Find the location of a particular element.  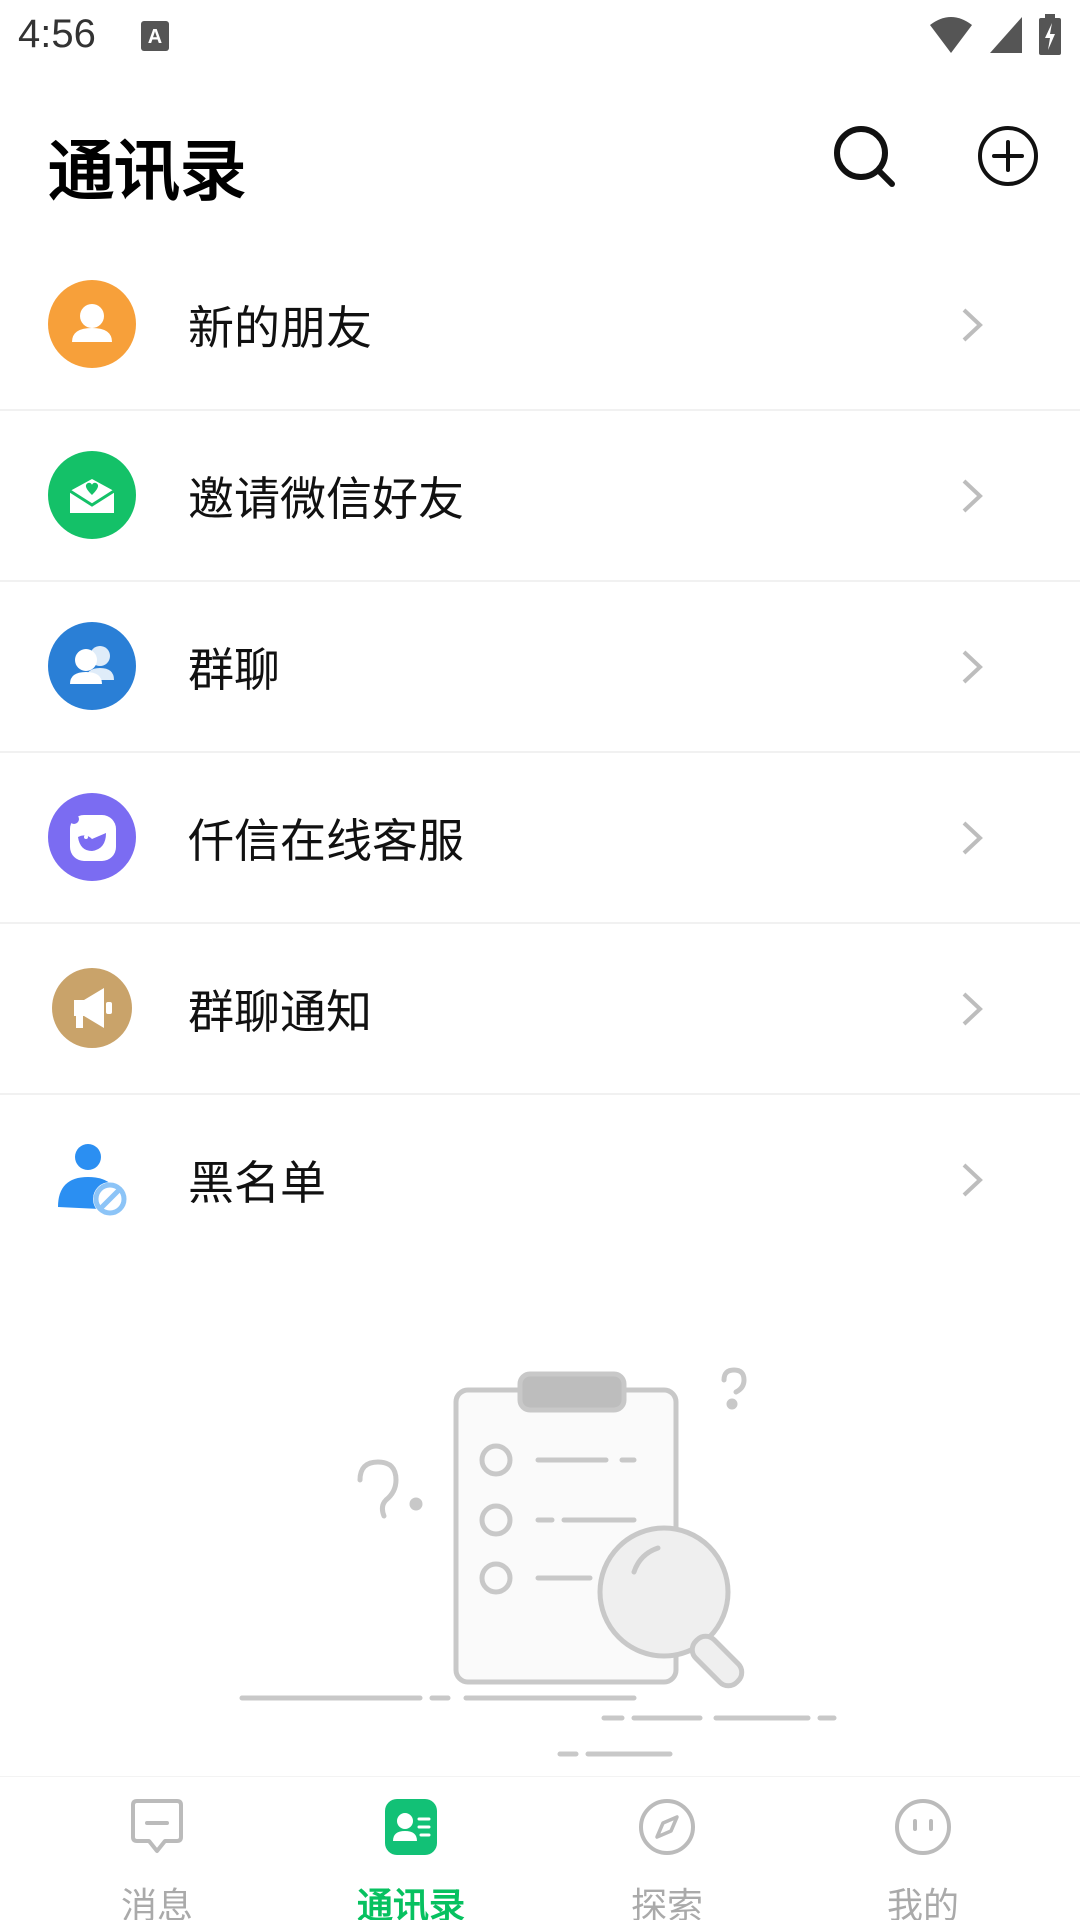

bottom-tab-bar: 消息 通讯录 探索 我的 is located at coordinates (540, 1848).